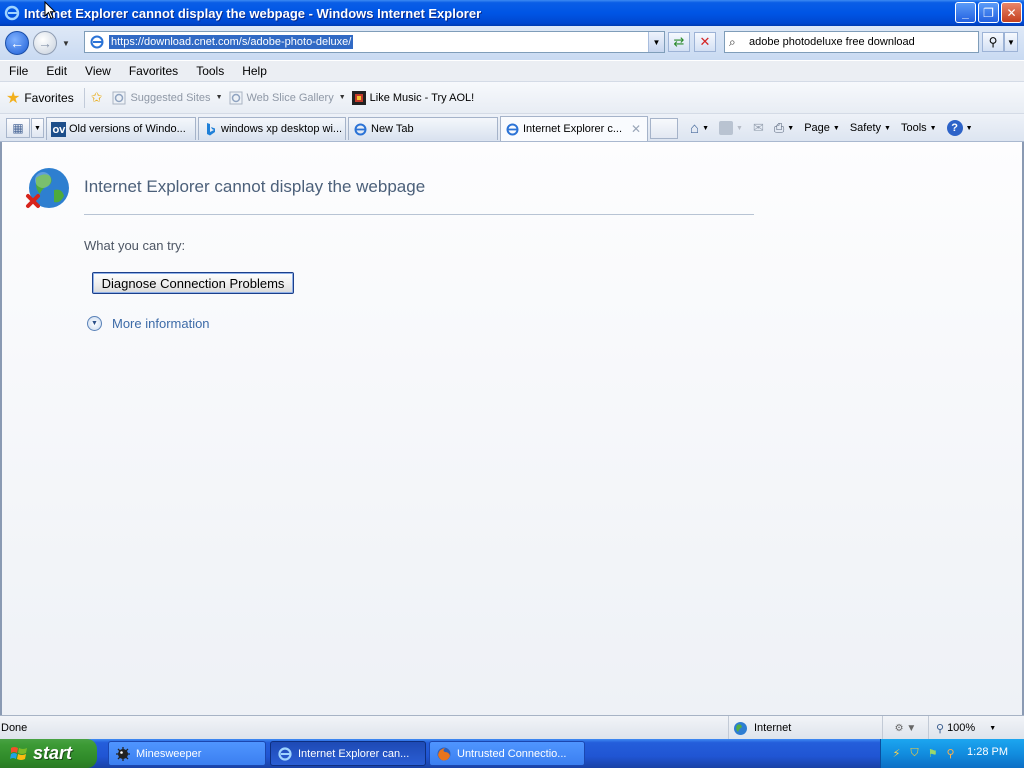  I want to click on back-button: ←, so click(17, 43).